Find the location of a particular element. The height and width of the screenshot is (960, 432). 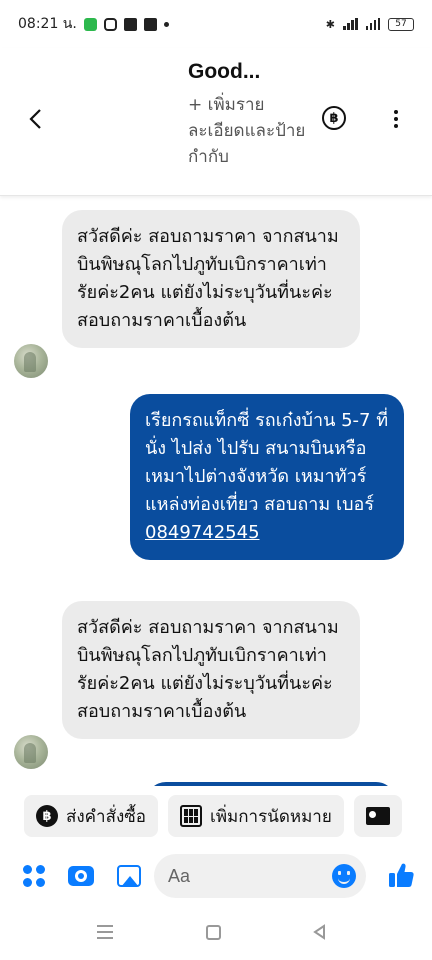

system-nav-bar is located at coordinates (216, 932).